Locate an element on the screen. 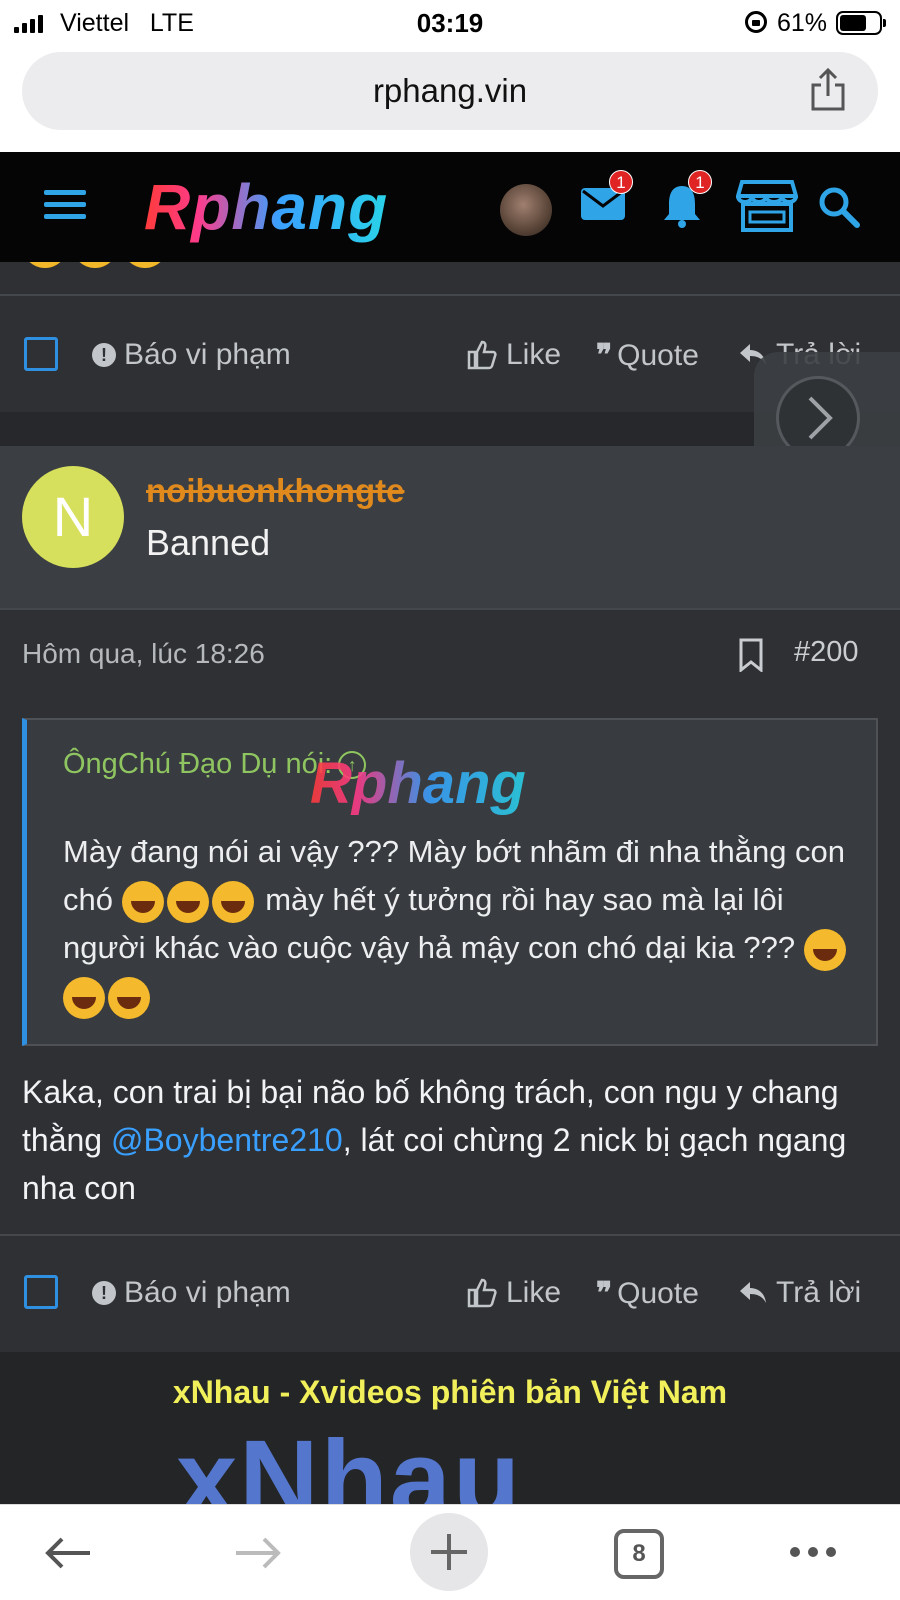 This screenshot has height=1600, width=900. share-icon is located at coordinates (828, 90).